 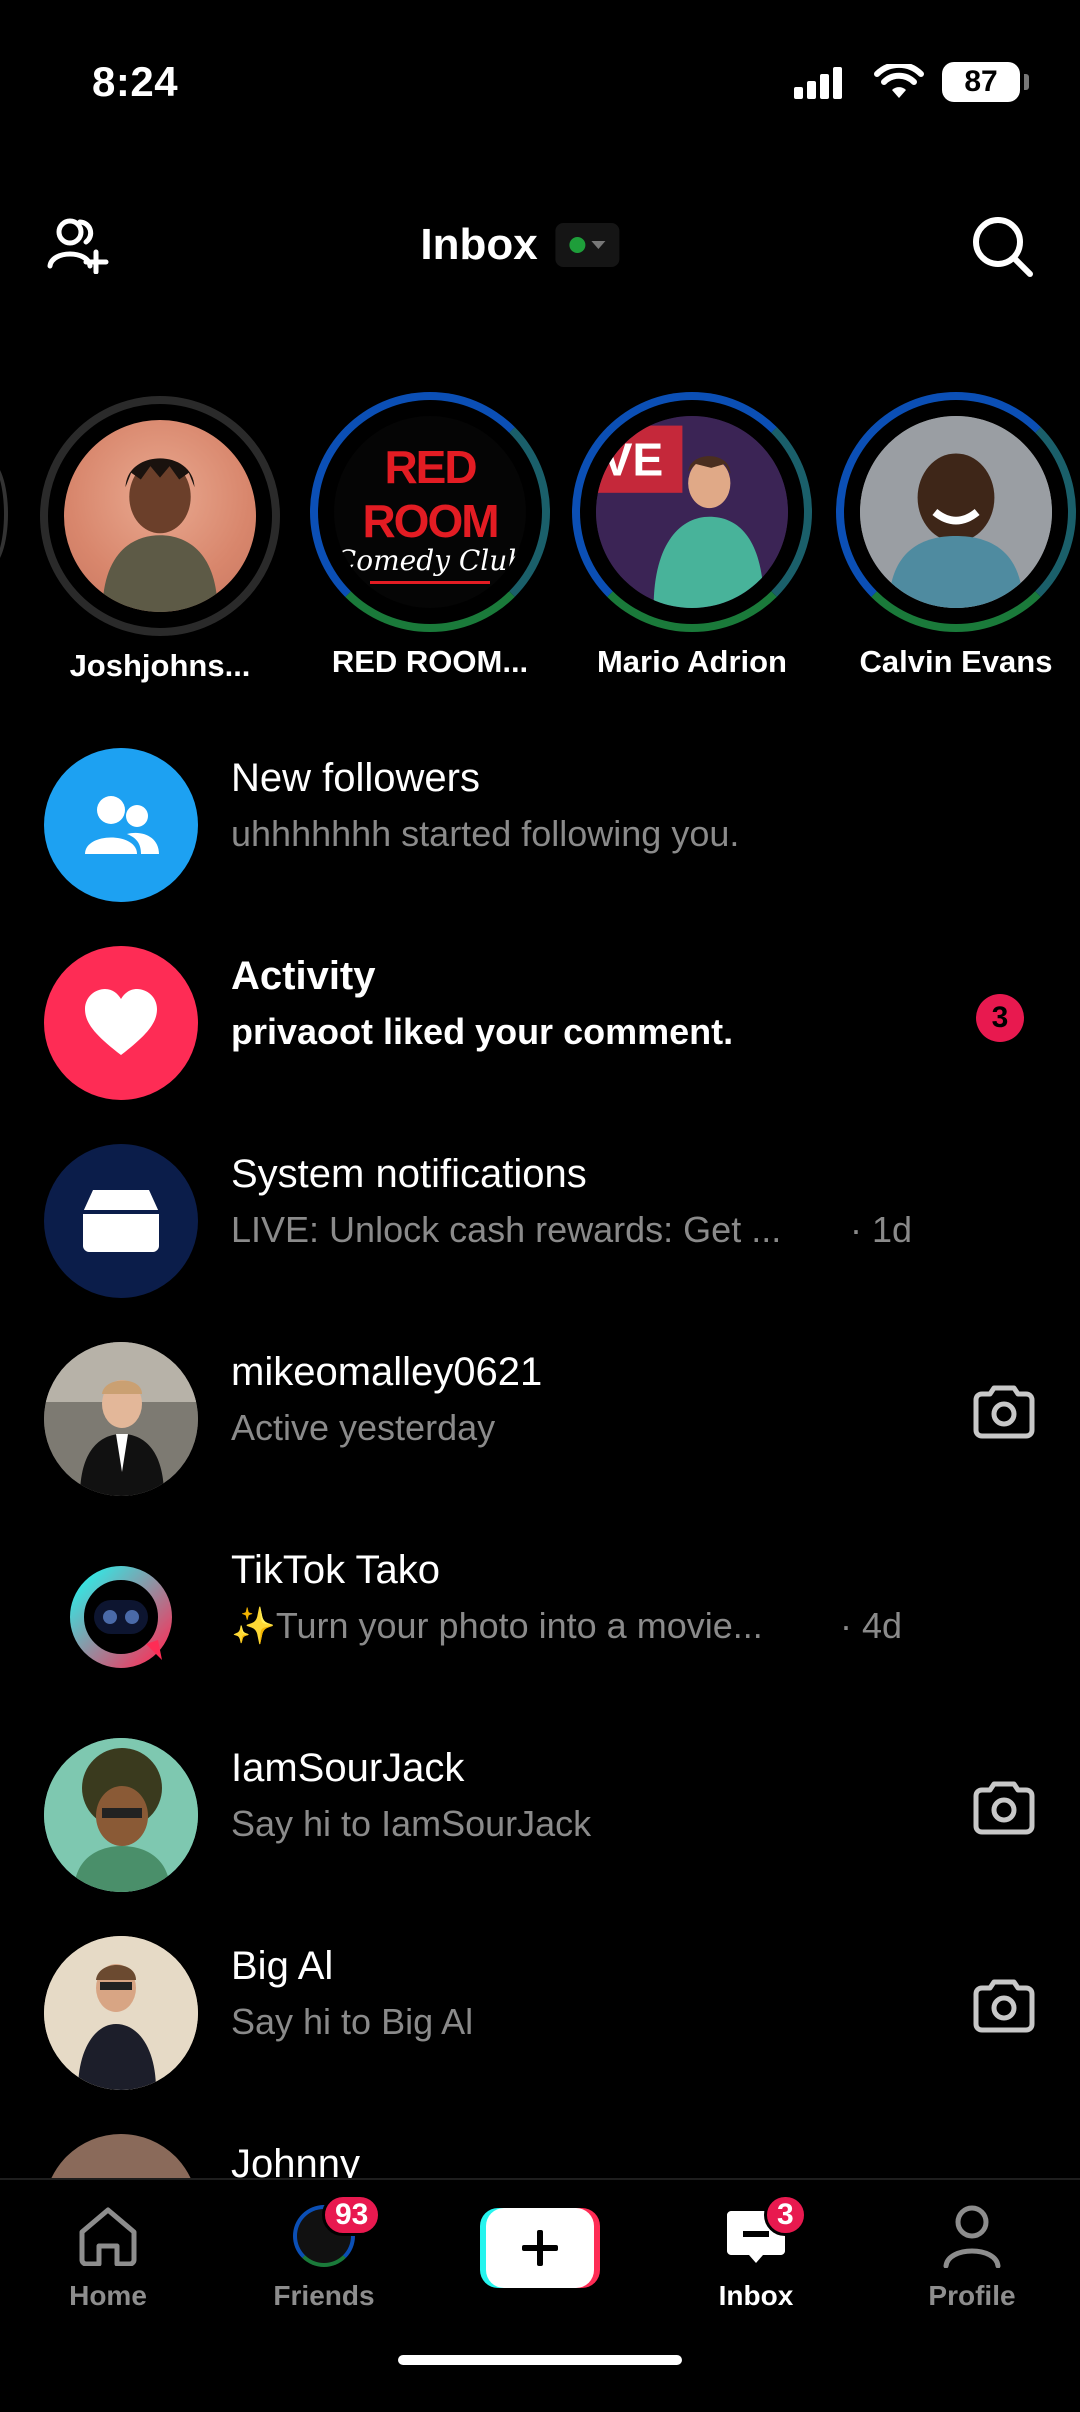 I want to click on page-title-group: Inbox, so click(x=520, y=245).